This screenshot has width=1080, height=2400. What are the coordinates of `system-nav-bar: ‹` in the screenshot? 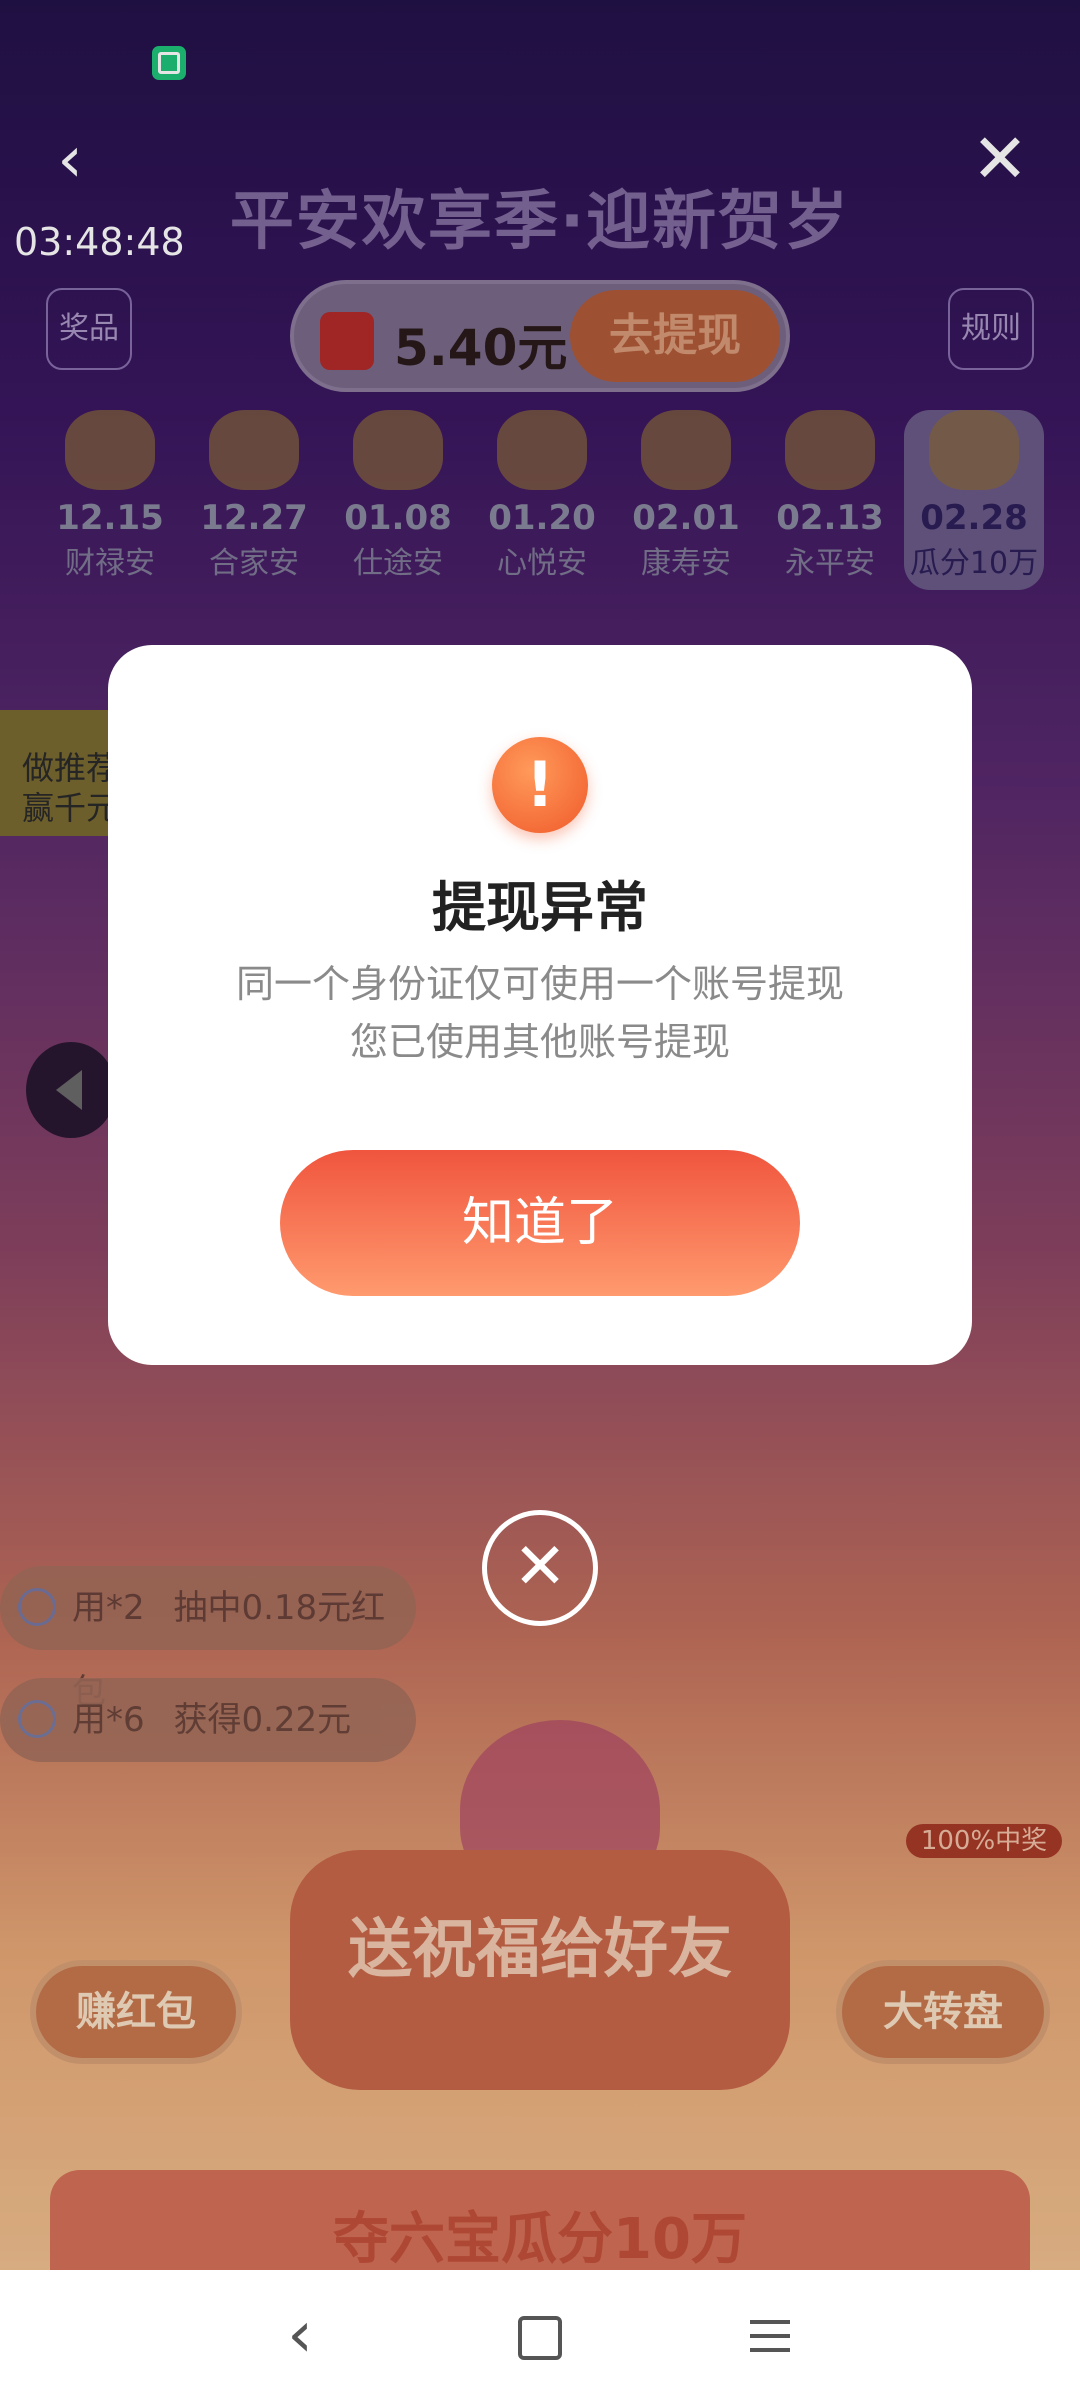 It's located at (540, 2335).